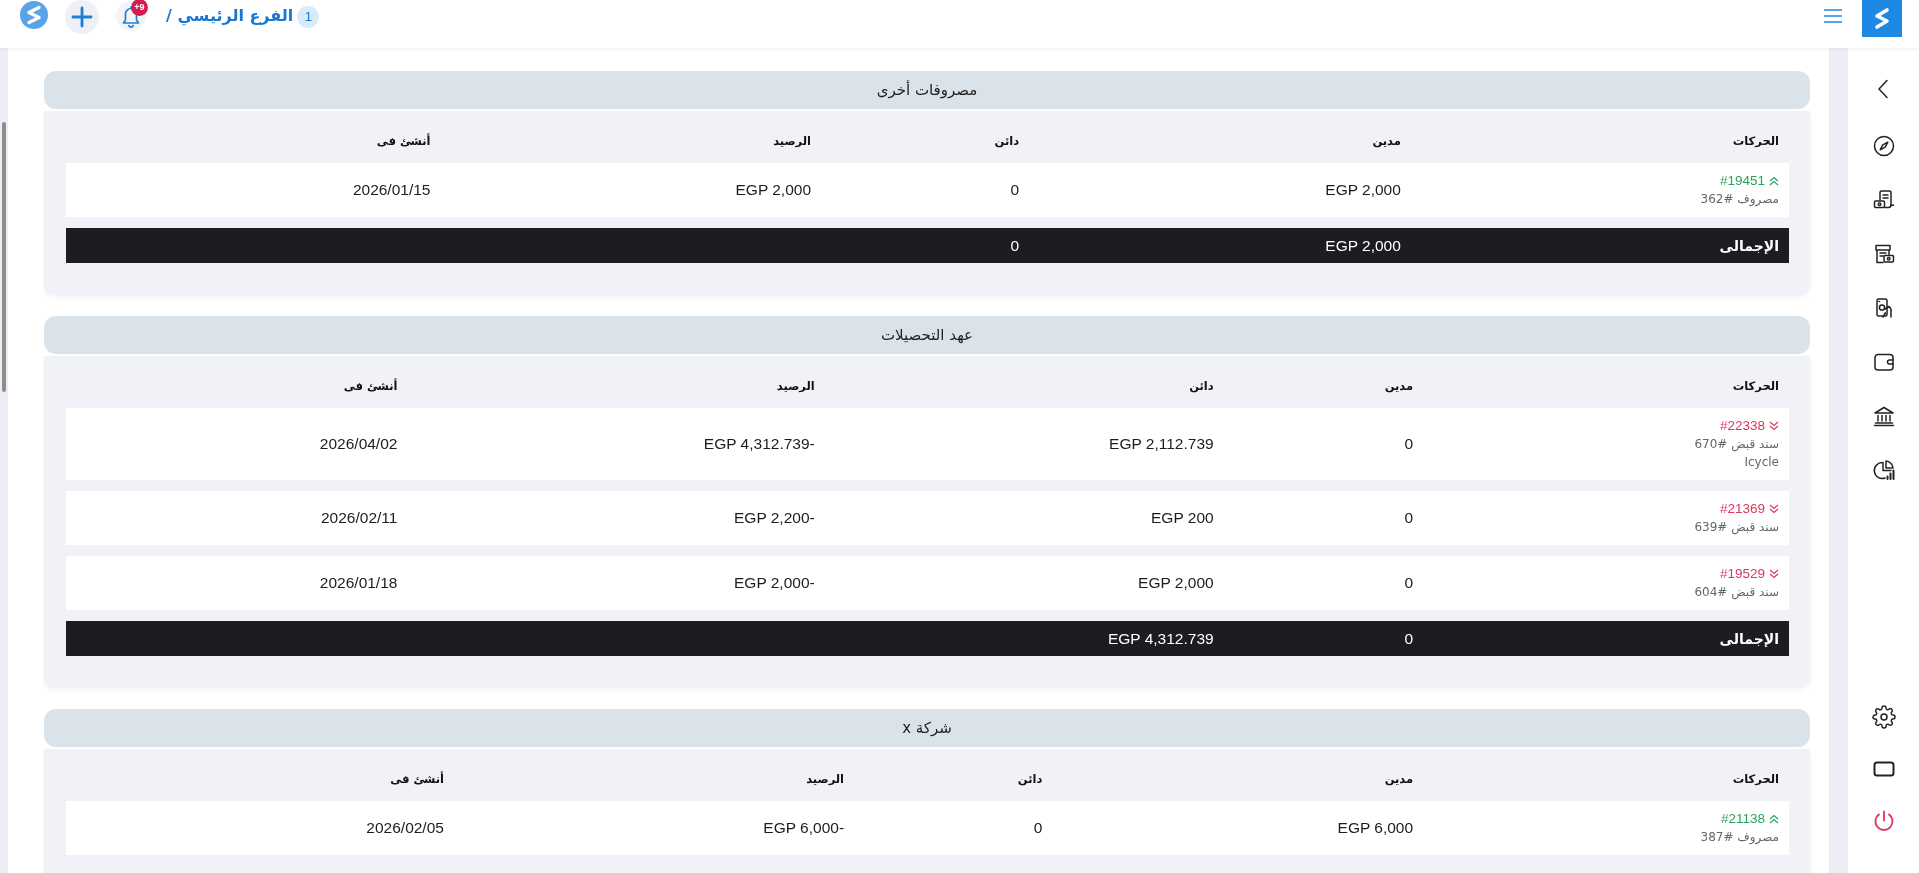  I want to click on date-value: 2026/01/15, so click(391, 190).